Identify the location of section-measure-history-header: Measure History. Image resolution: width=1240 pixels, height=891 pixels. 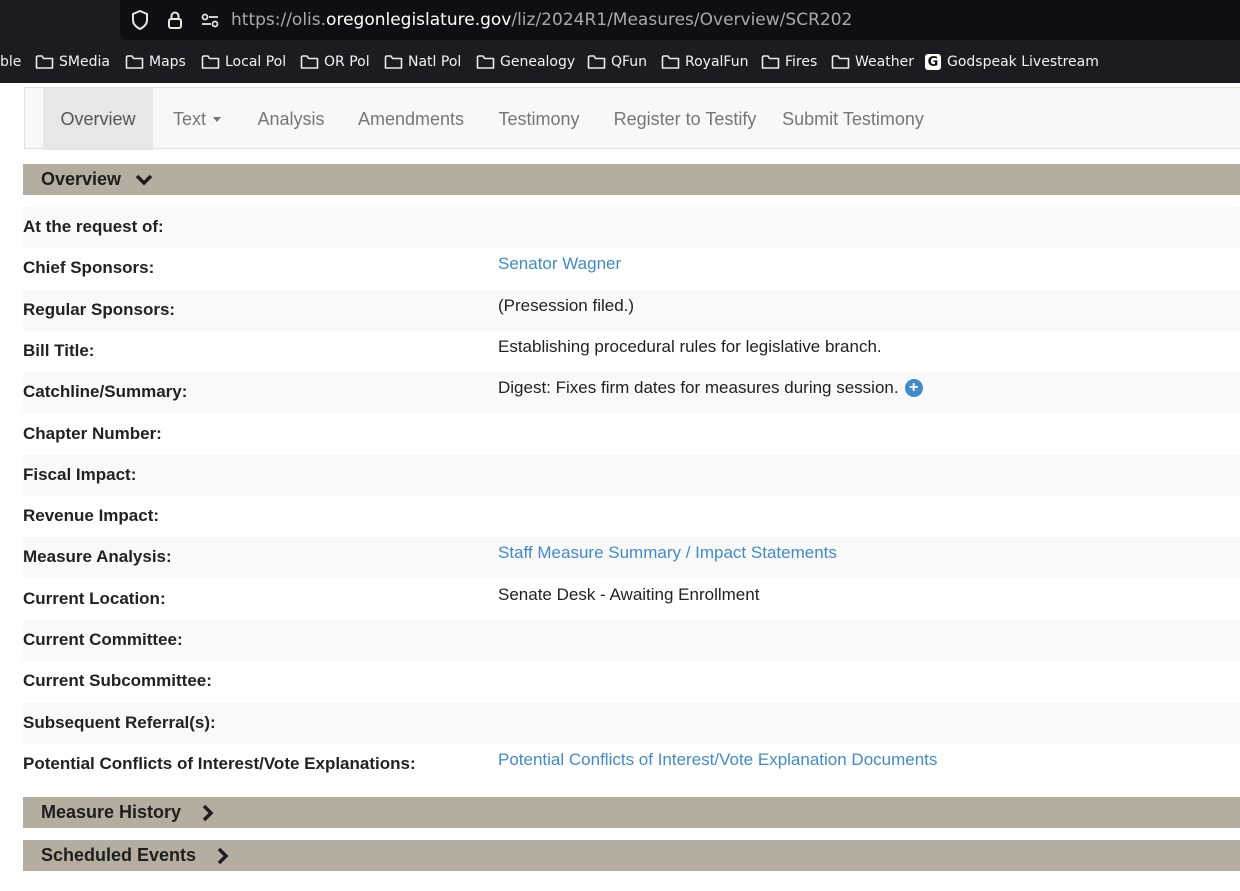
(631, 812).